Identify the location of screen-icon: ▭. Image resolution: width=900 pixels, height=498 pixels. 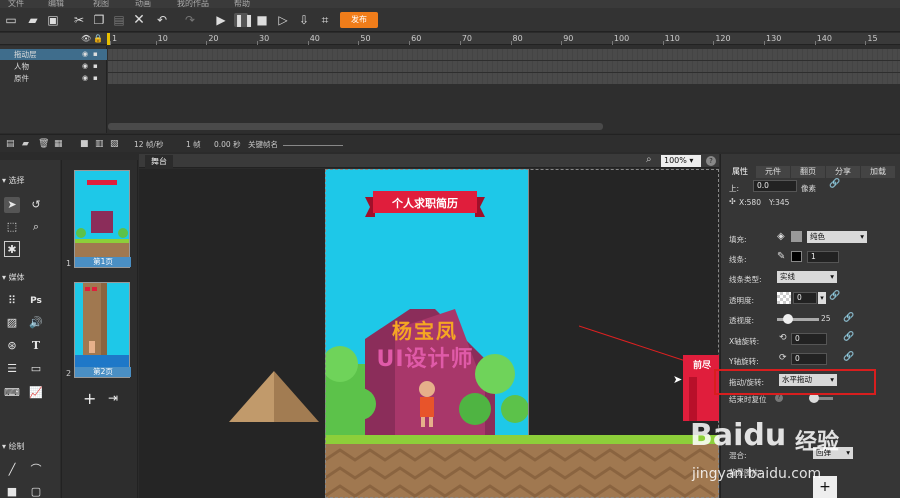
(36, 369).